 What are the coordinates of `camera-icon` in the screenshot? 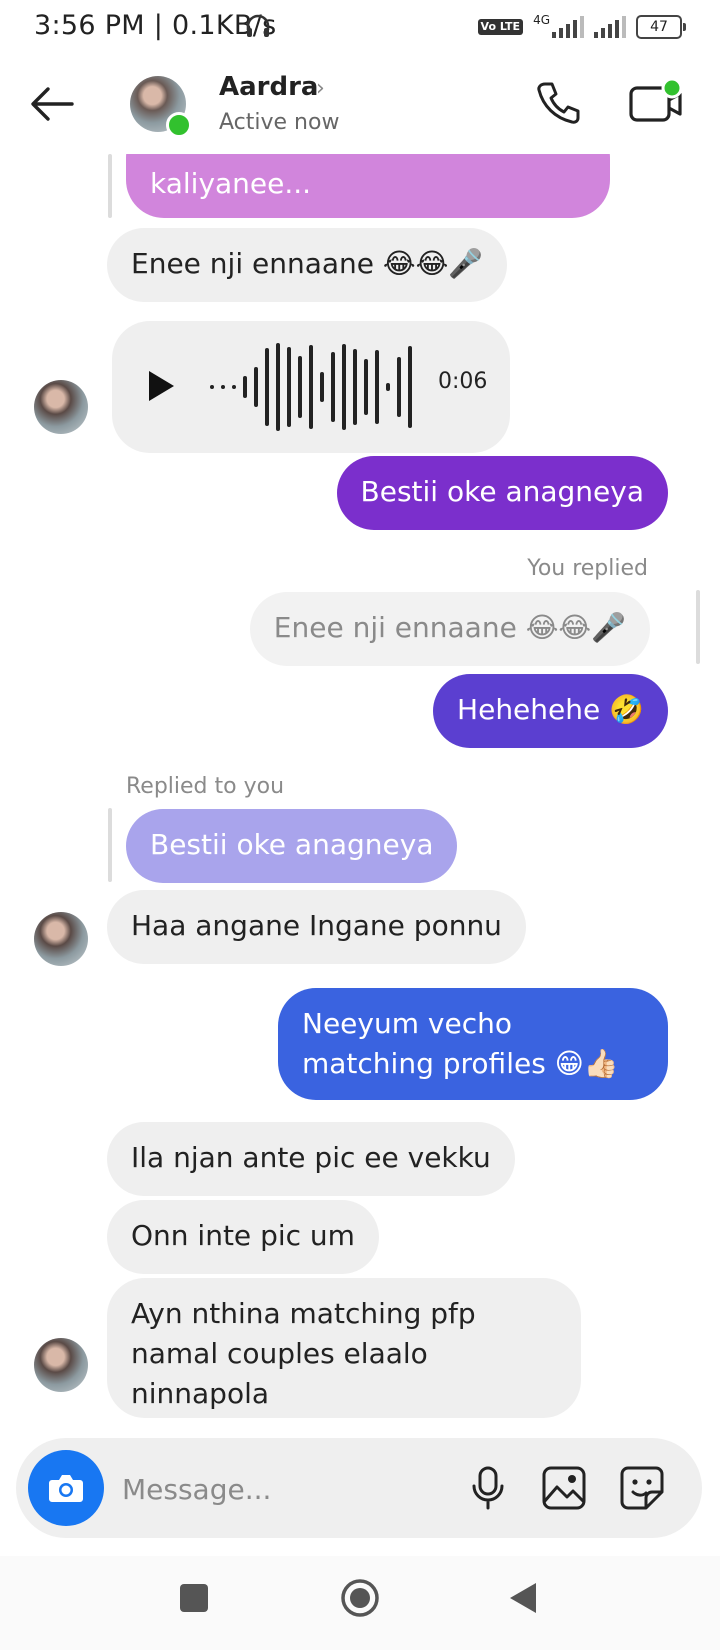 It's located at (66, 1490).